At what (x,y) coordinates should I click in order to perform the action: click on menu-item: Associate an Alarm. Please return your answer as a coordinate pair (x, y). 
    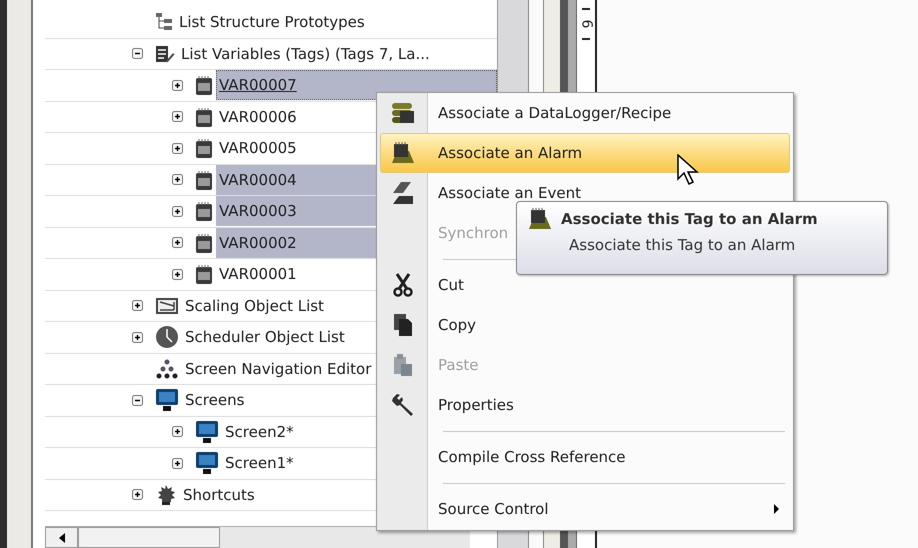
    Looking at the image, I should click on (585, 153).